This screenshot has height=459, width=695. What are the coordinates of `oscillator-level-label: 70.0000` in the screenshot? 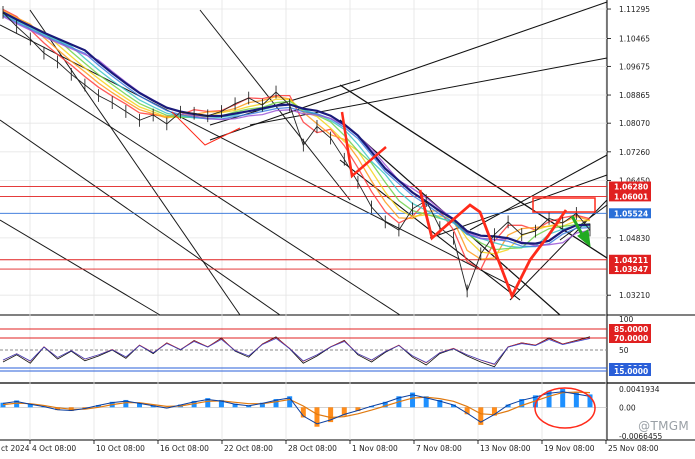 It's located at (631, 338).